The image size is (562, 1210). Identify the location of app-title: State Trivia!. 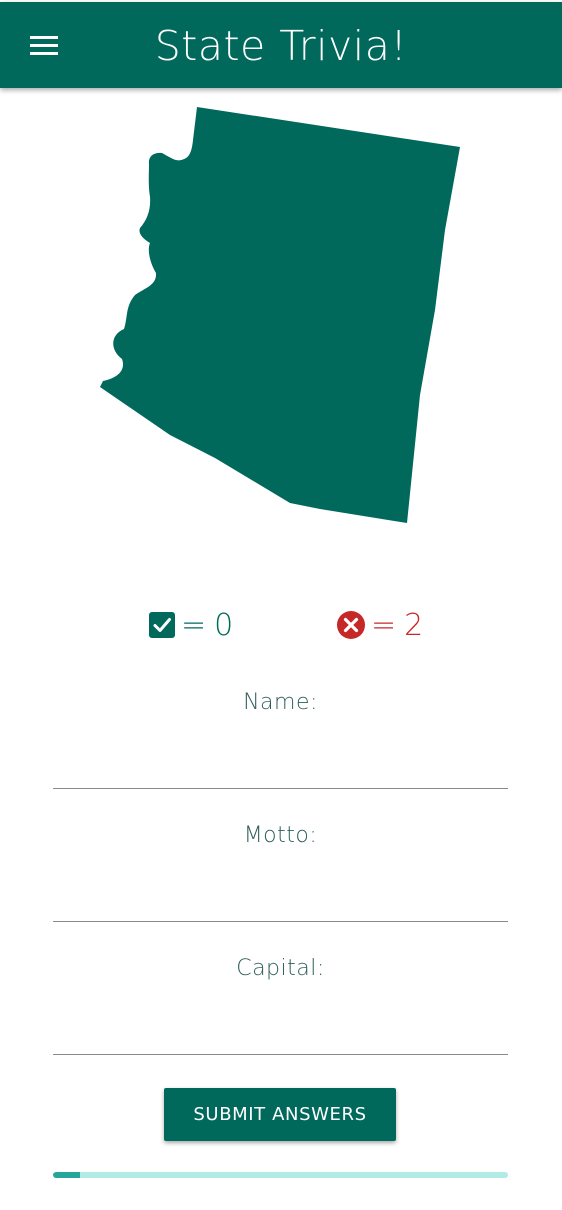
(281, 46).